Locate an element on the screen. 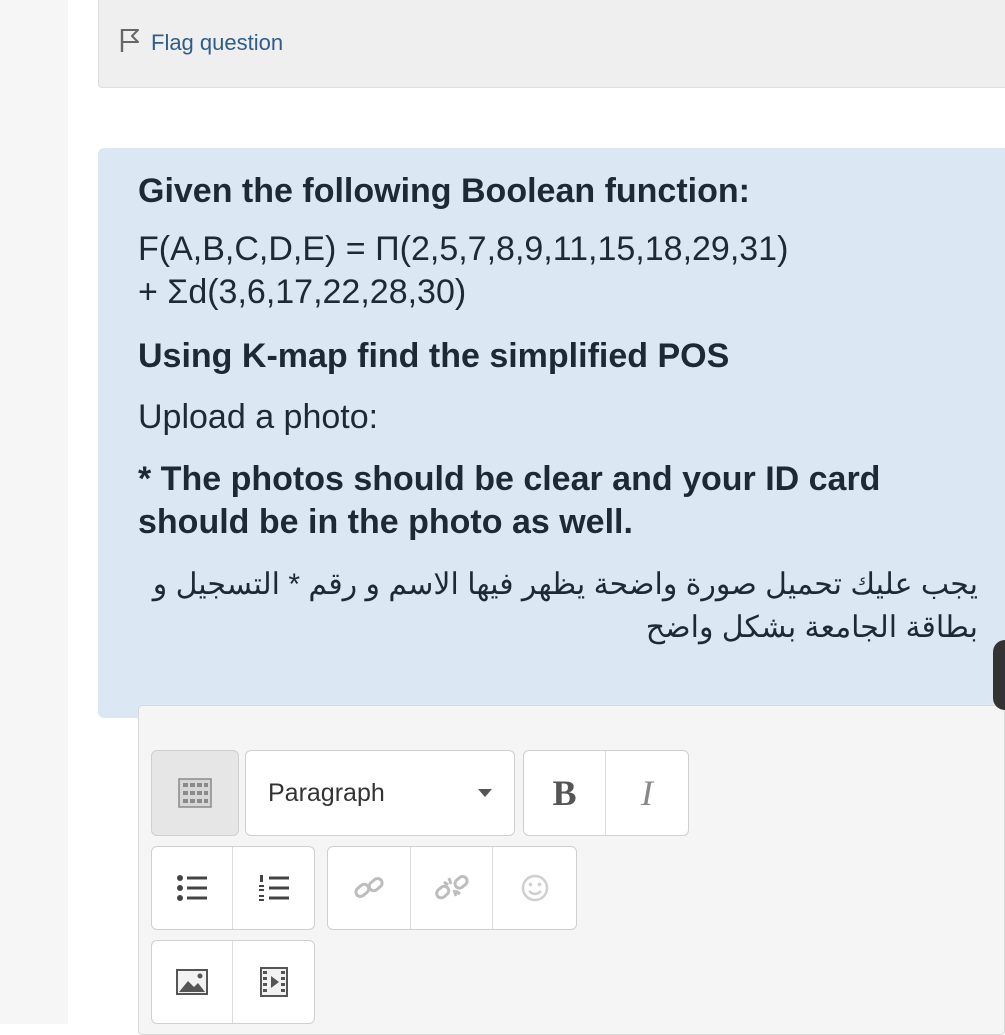 The image size is (1005, 1035). ordered-list-icon is located at coordinates (274, 888).